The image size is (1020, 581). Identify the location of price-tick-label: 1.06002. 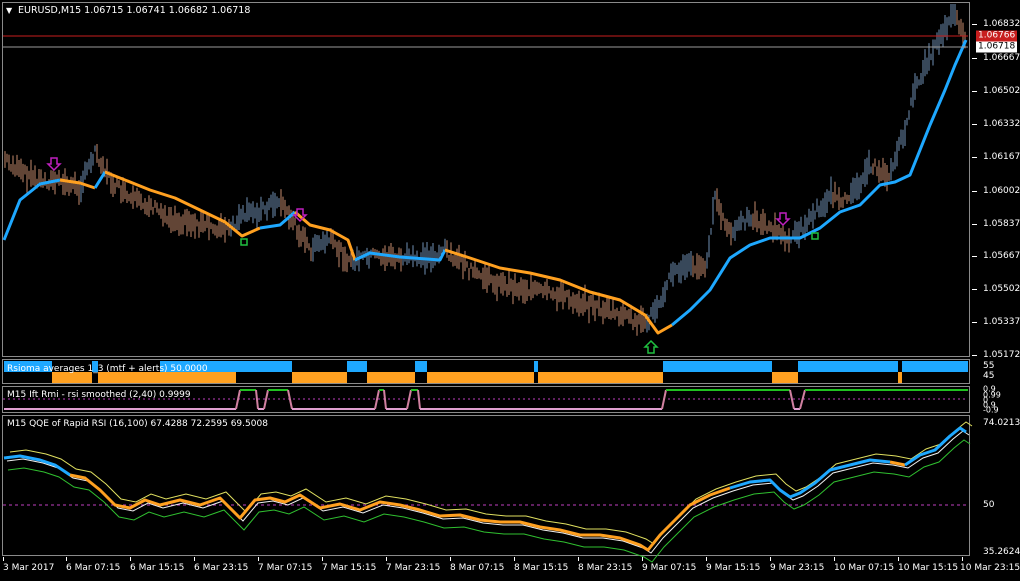
(1001, 191).